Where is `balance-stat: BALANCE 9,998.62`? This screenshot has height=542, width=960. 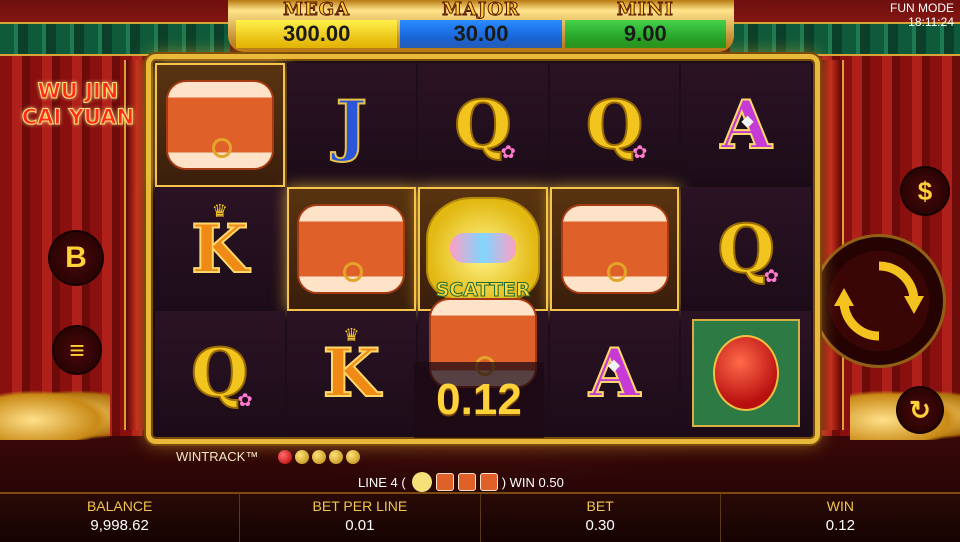
balance-stat: BALANCE 9,998.62 is located at coordinates (120, 518).